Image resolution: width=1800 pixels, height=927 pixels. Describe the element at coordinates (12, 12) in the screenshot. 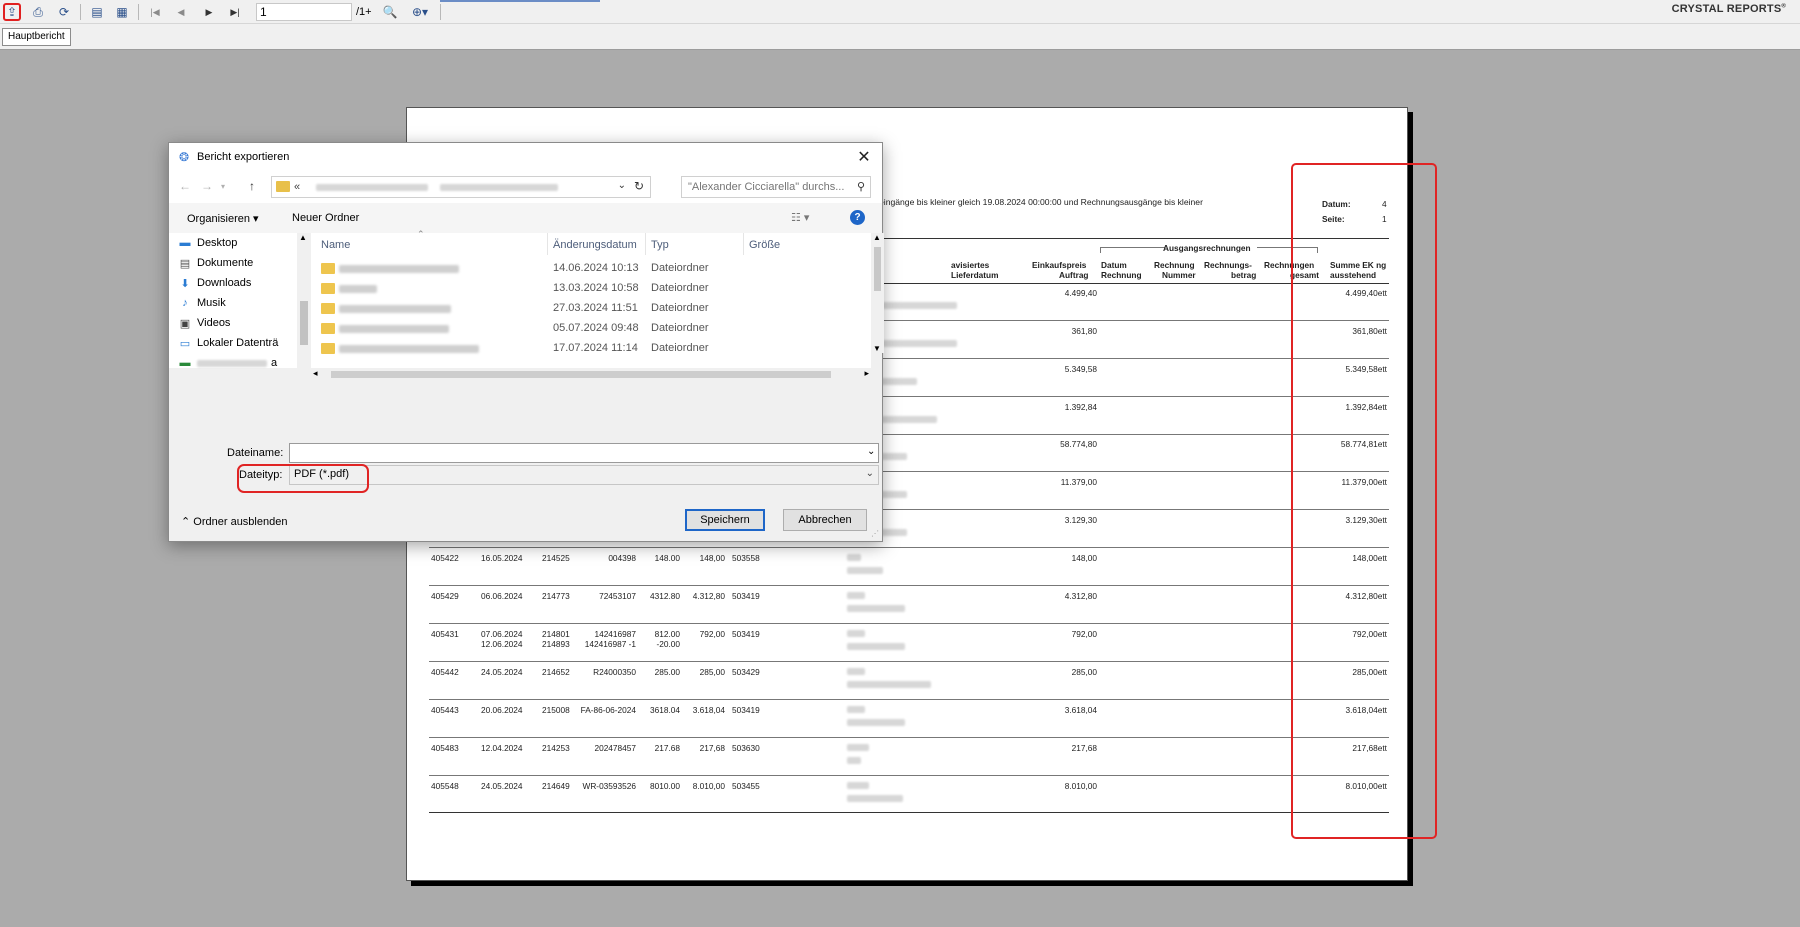

I see `export-icon: ⇪` at that location.